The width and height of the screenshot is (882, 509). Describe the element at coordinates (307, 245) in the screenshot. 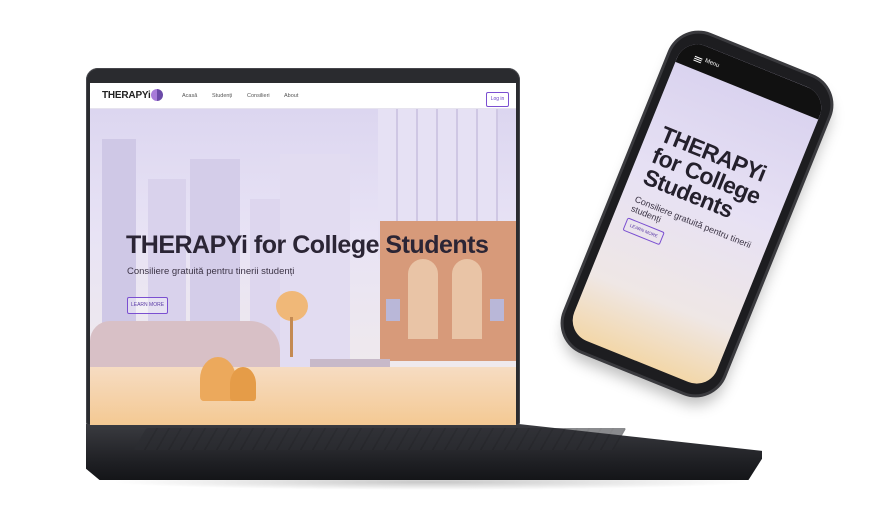

I see `hero-title: THERAPYi for College Students` at that location.